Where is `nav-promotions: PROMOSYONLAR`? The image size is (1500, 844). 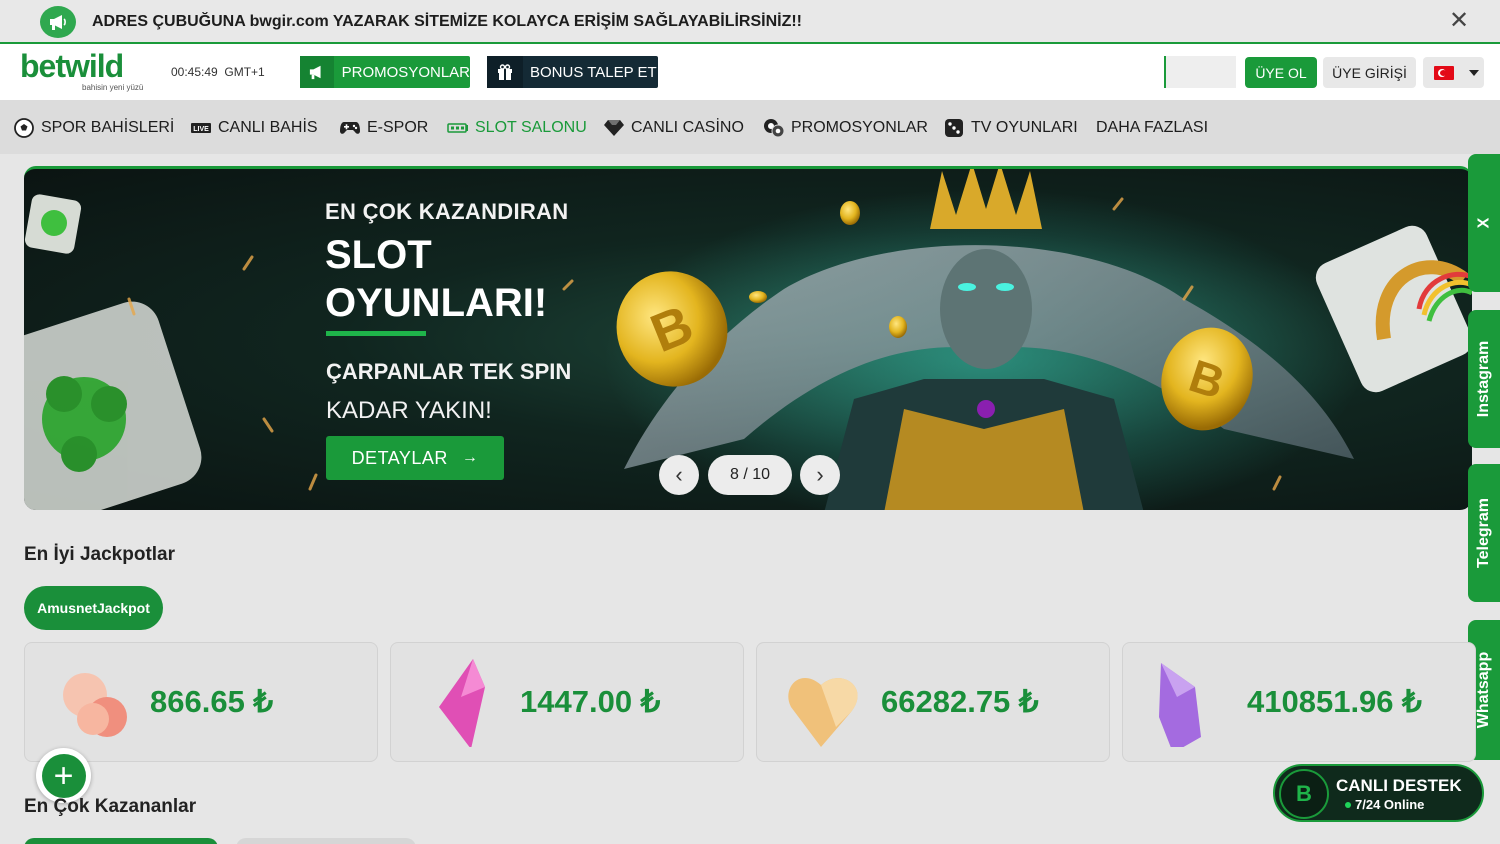
nav-promotions: PROMOSYONLAR is located at coordinates (845, 128).